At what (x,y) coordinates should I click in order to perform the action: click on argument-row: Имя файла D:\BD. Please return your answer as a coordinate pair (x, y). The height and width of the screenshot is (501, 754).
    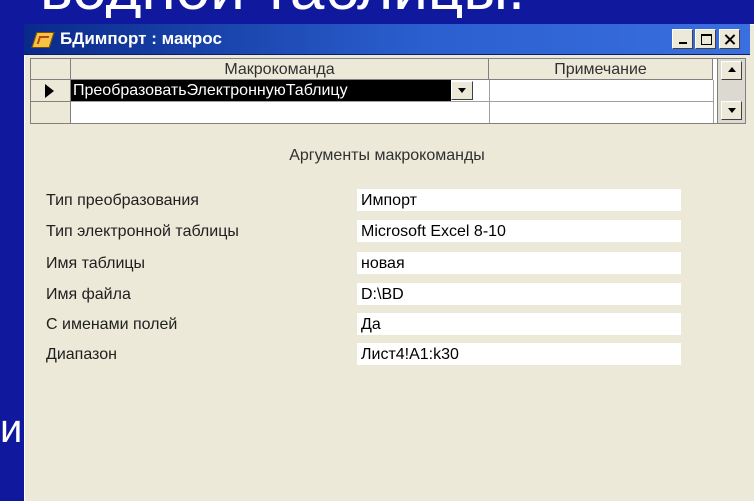
    Looking at the image, I should click on (387, 295).